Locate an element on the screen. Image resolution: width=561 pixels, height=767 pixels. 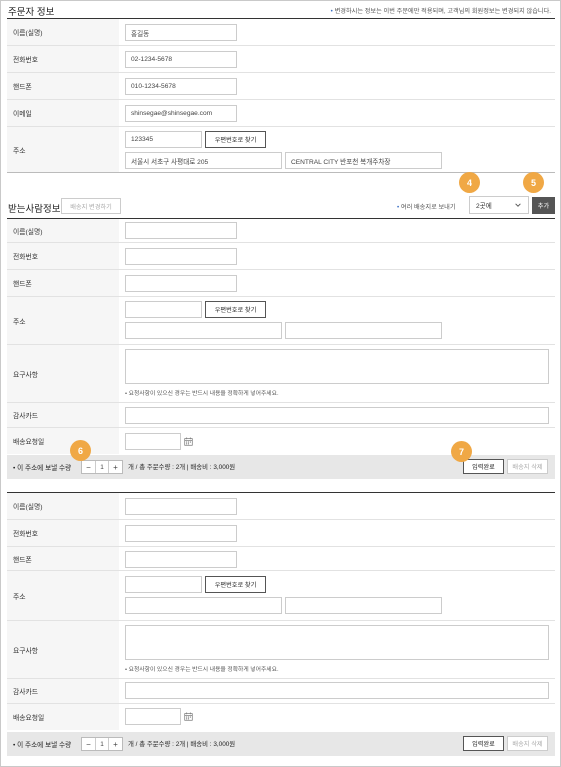
receiver1-zip-search-button: 우편번호로 찾기 is located at coordinates (235, 309).